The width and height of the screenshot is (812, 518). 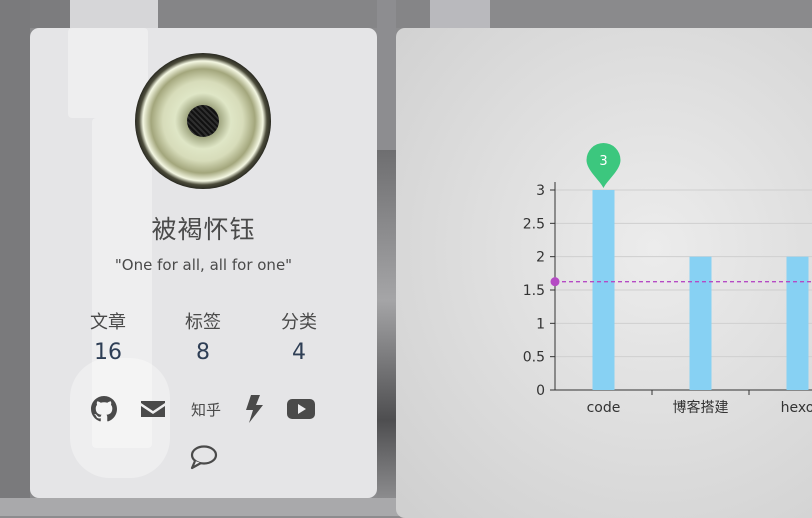 What do you see at coordinates (540, 191) in the screenshot?
I see `y-tick-label: 3` at bounding box center [540, 191].